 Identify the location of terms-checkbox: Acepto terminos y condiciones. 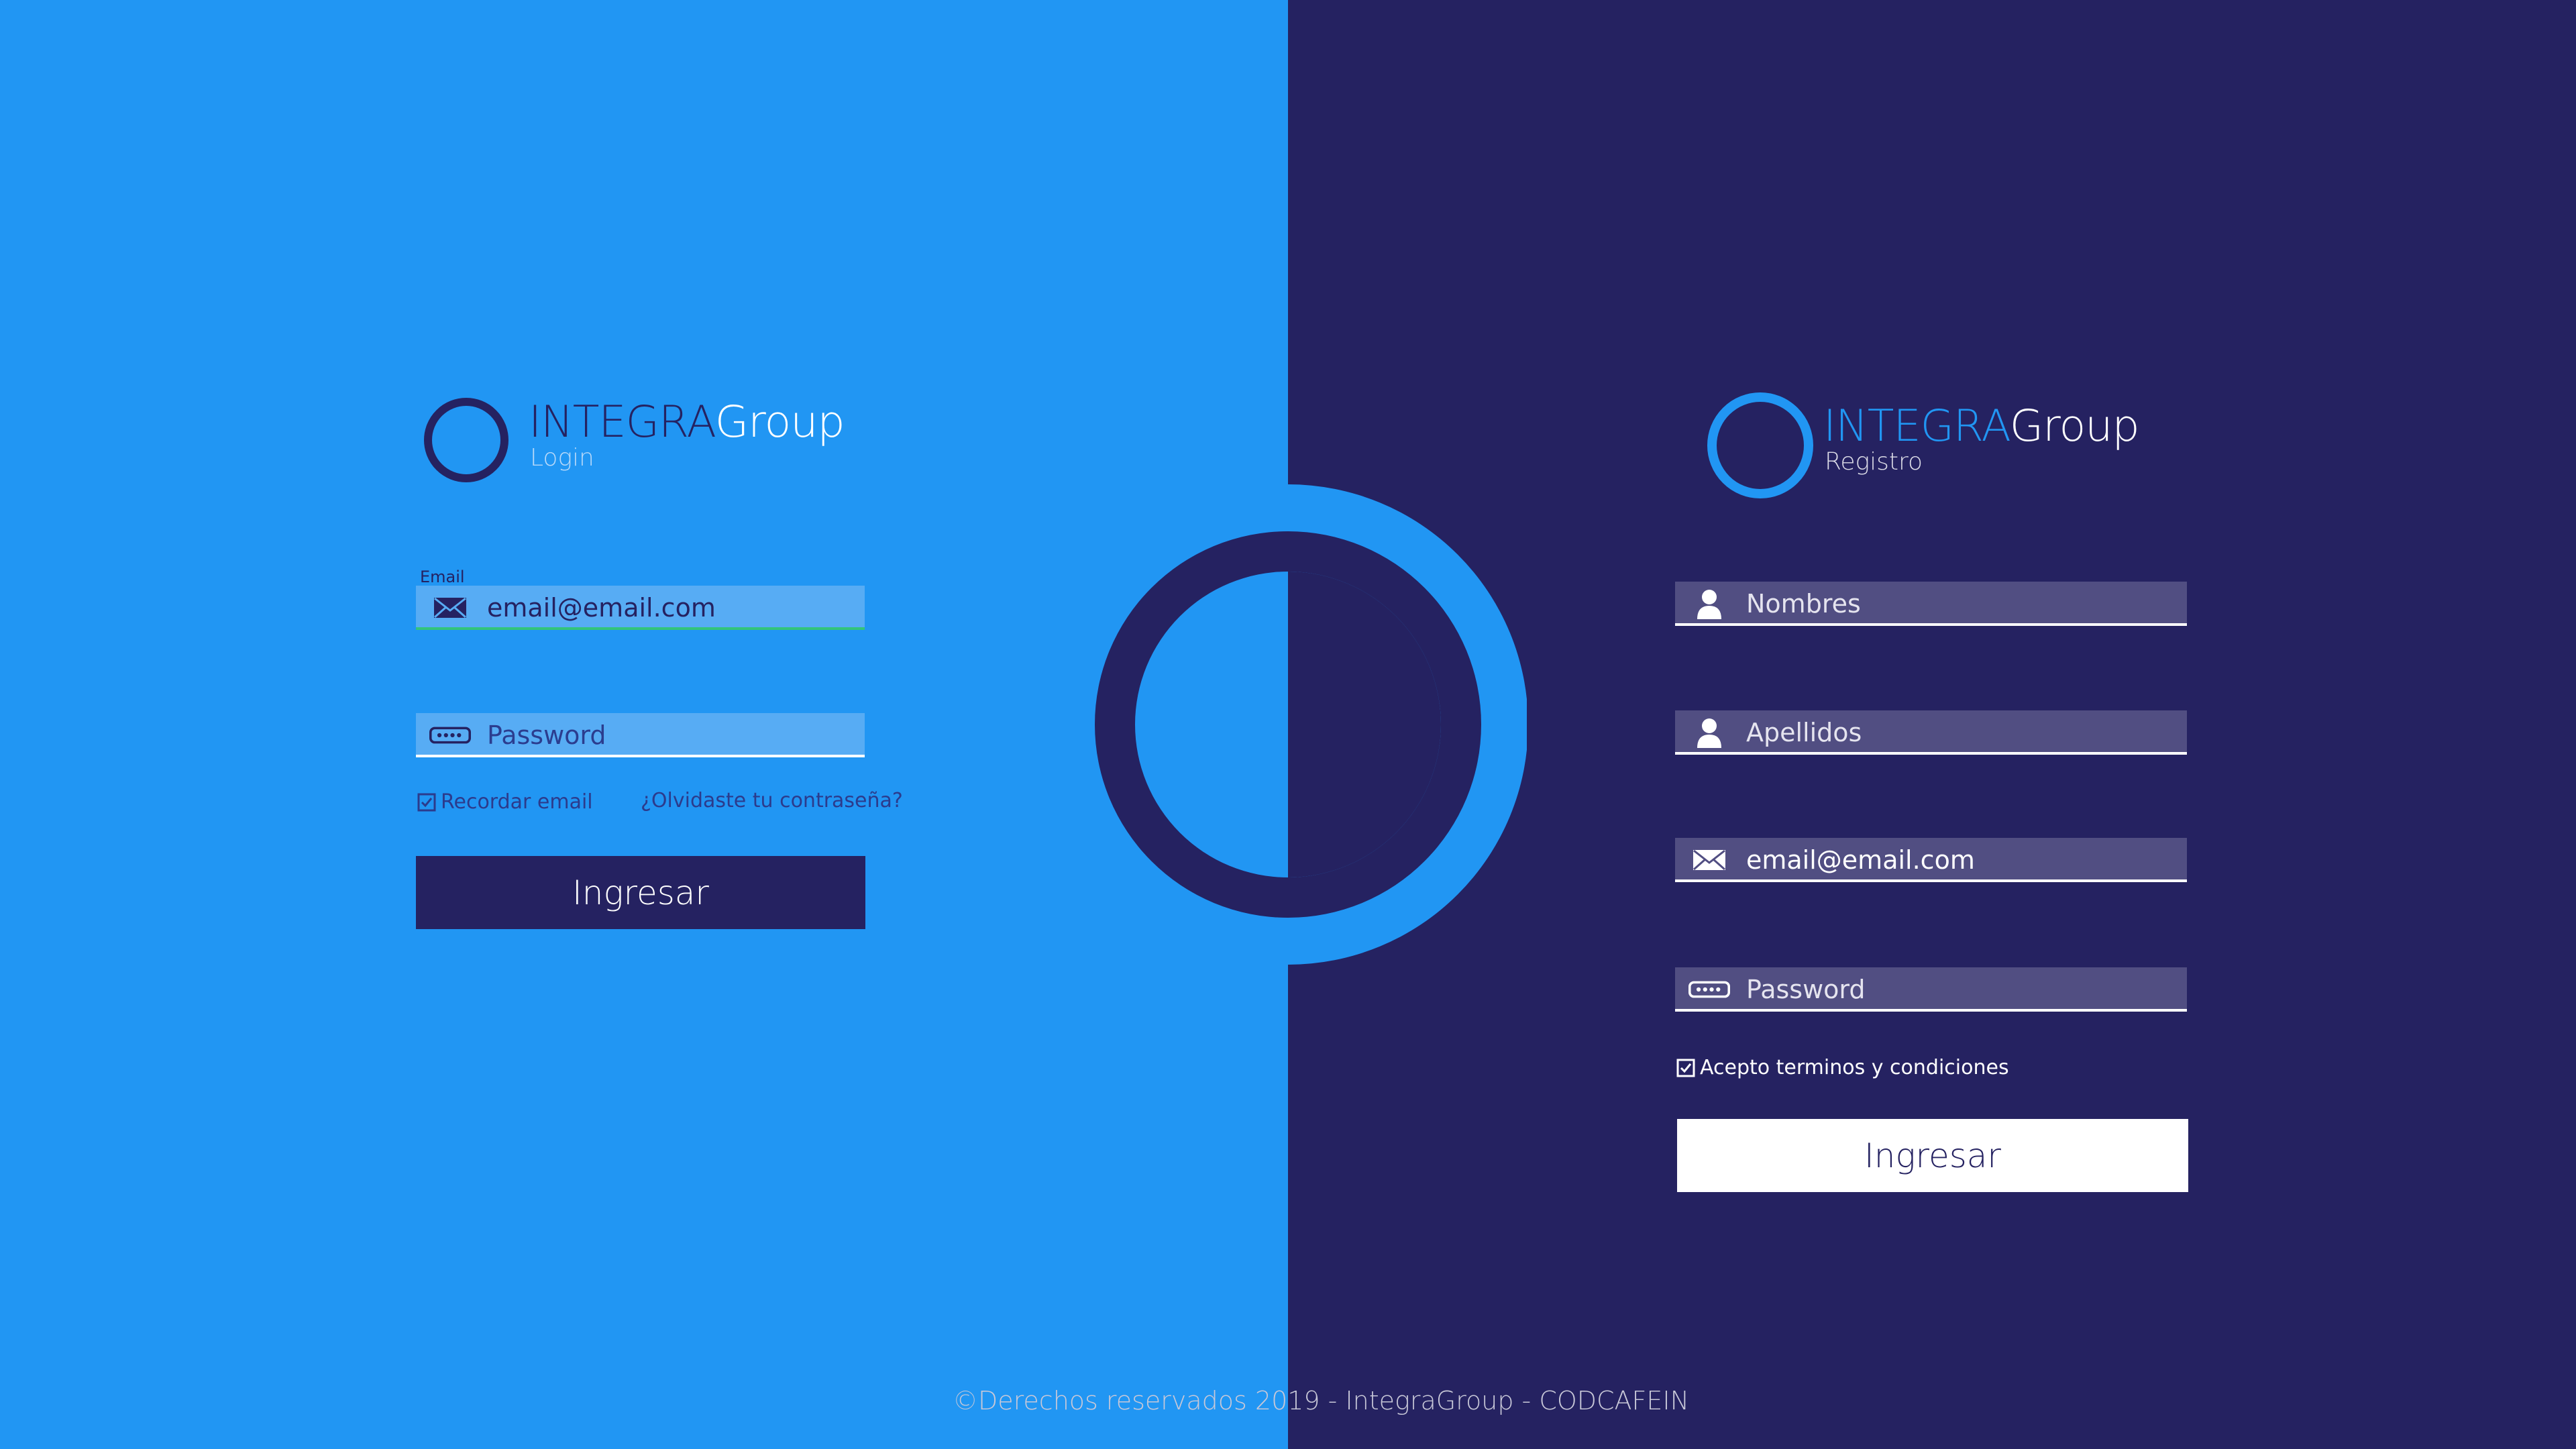
(1842, 1067).